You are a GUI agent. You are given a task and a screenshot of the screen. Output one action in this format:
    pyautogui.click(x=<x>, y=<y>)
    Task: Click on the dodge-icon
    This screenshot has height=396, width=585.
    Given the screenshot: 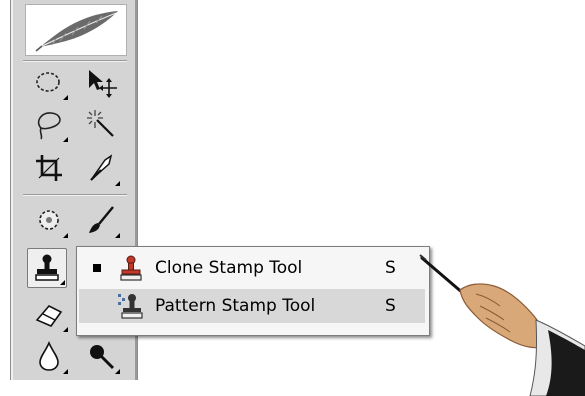 What is the action you would take?
    pyautogui.click(x=102, y=357)
    